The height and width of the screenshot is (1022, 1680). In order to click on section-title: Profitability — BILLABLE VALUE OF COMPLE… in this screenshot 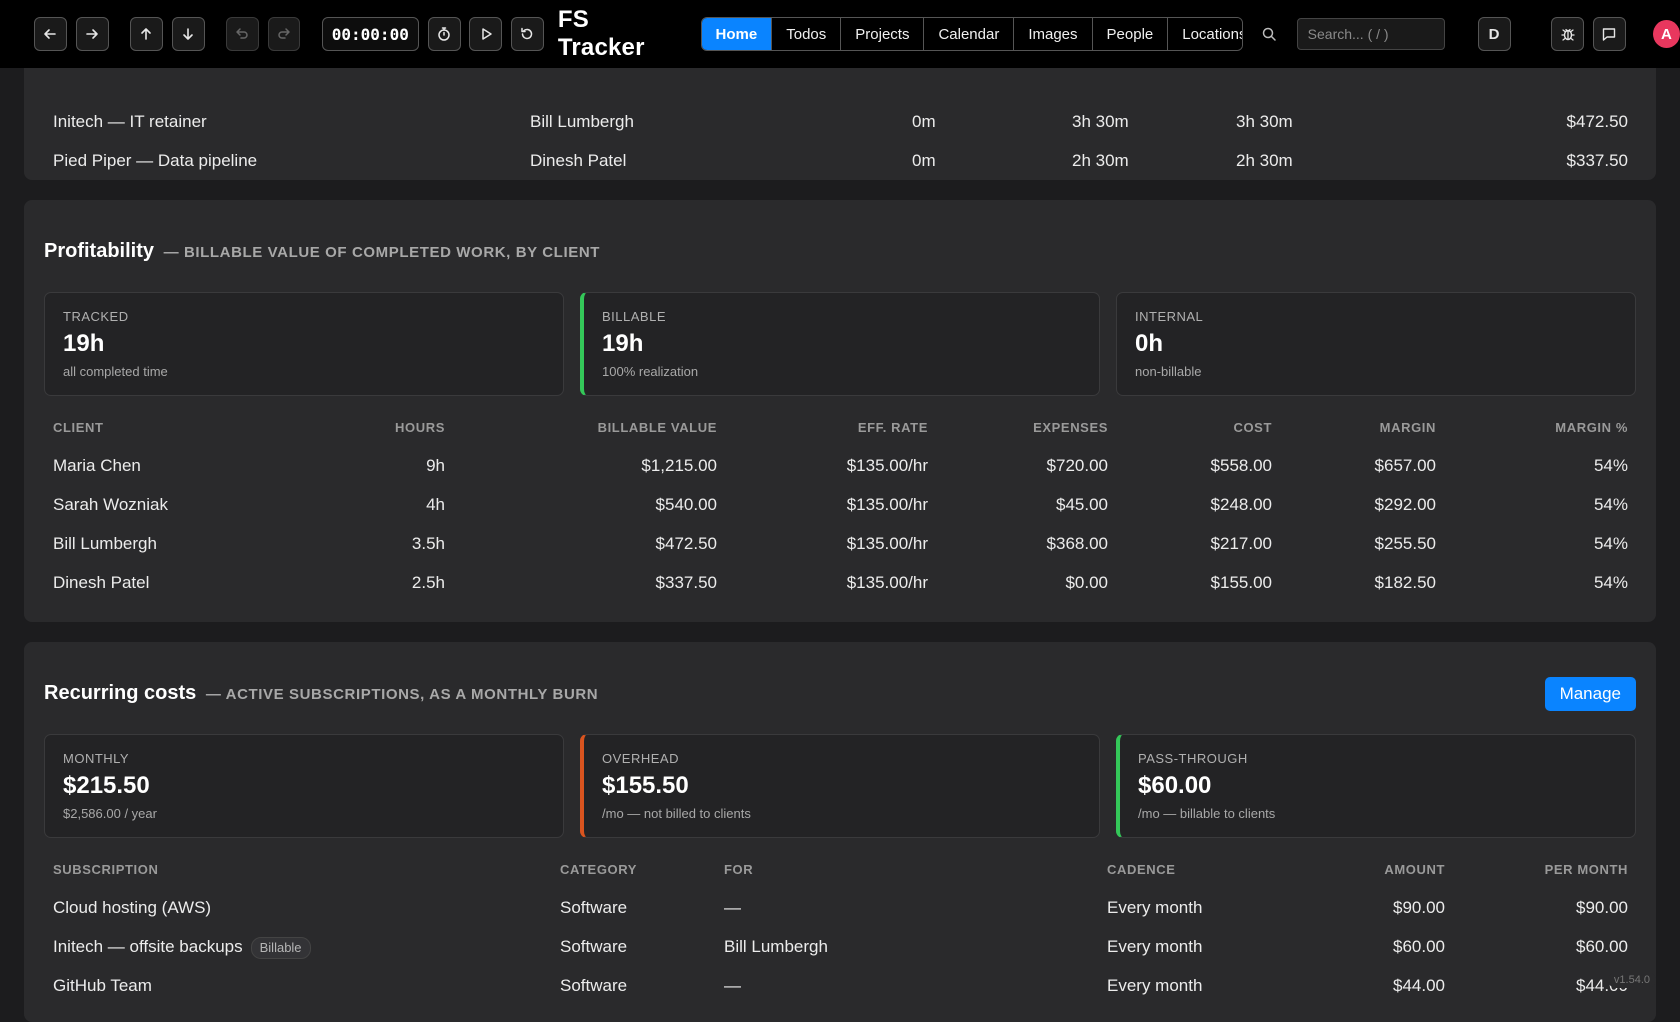, I will do `click(322, 251)`.